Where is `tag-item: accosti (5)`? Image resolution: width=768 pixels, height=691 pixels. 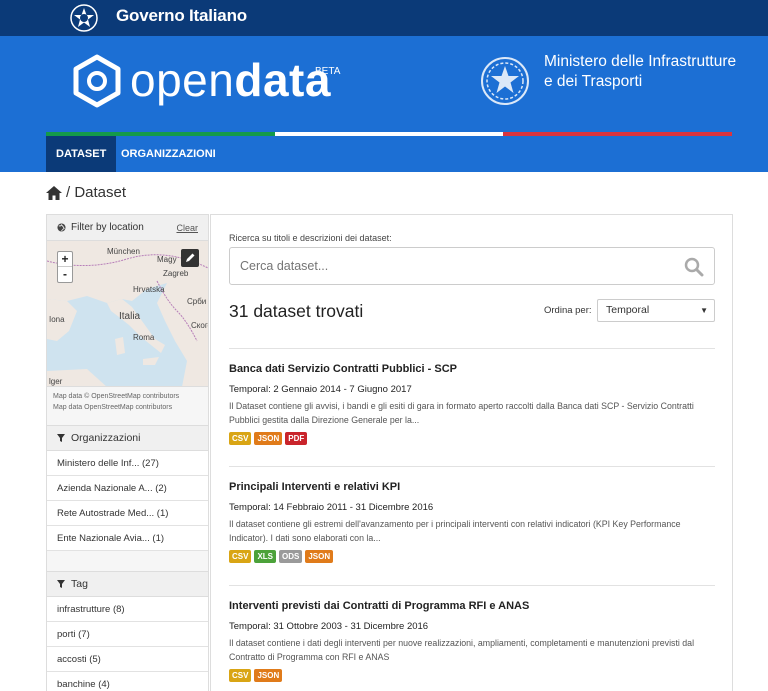
tag-item: accosti (5) is located at coordinates (127, 659).